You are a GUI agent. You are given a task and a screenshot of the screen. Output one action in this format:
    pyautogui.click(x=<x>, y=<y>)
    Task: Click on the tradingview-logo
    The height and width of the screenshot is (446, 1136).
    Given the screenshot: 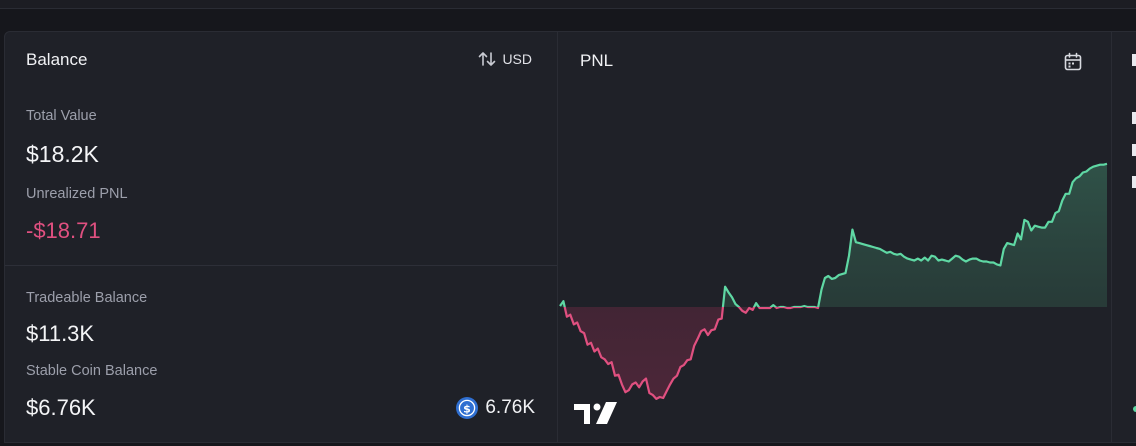 What is the action you would take?
    pyautogui.click(x=595, y=413)
    